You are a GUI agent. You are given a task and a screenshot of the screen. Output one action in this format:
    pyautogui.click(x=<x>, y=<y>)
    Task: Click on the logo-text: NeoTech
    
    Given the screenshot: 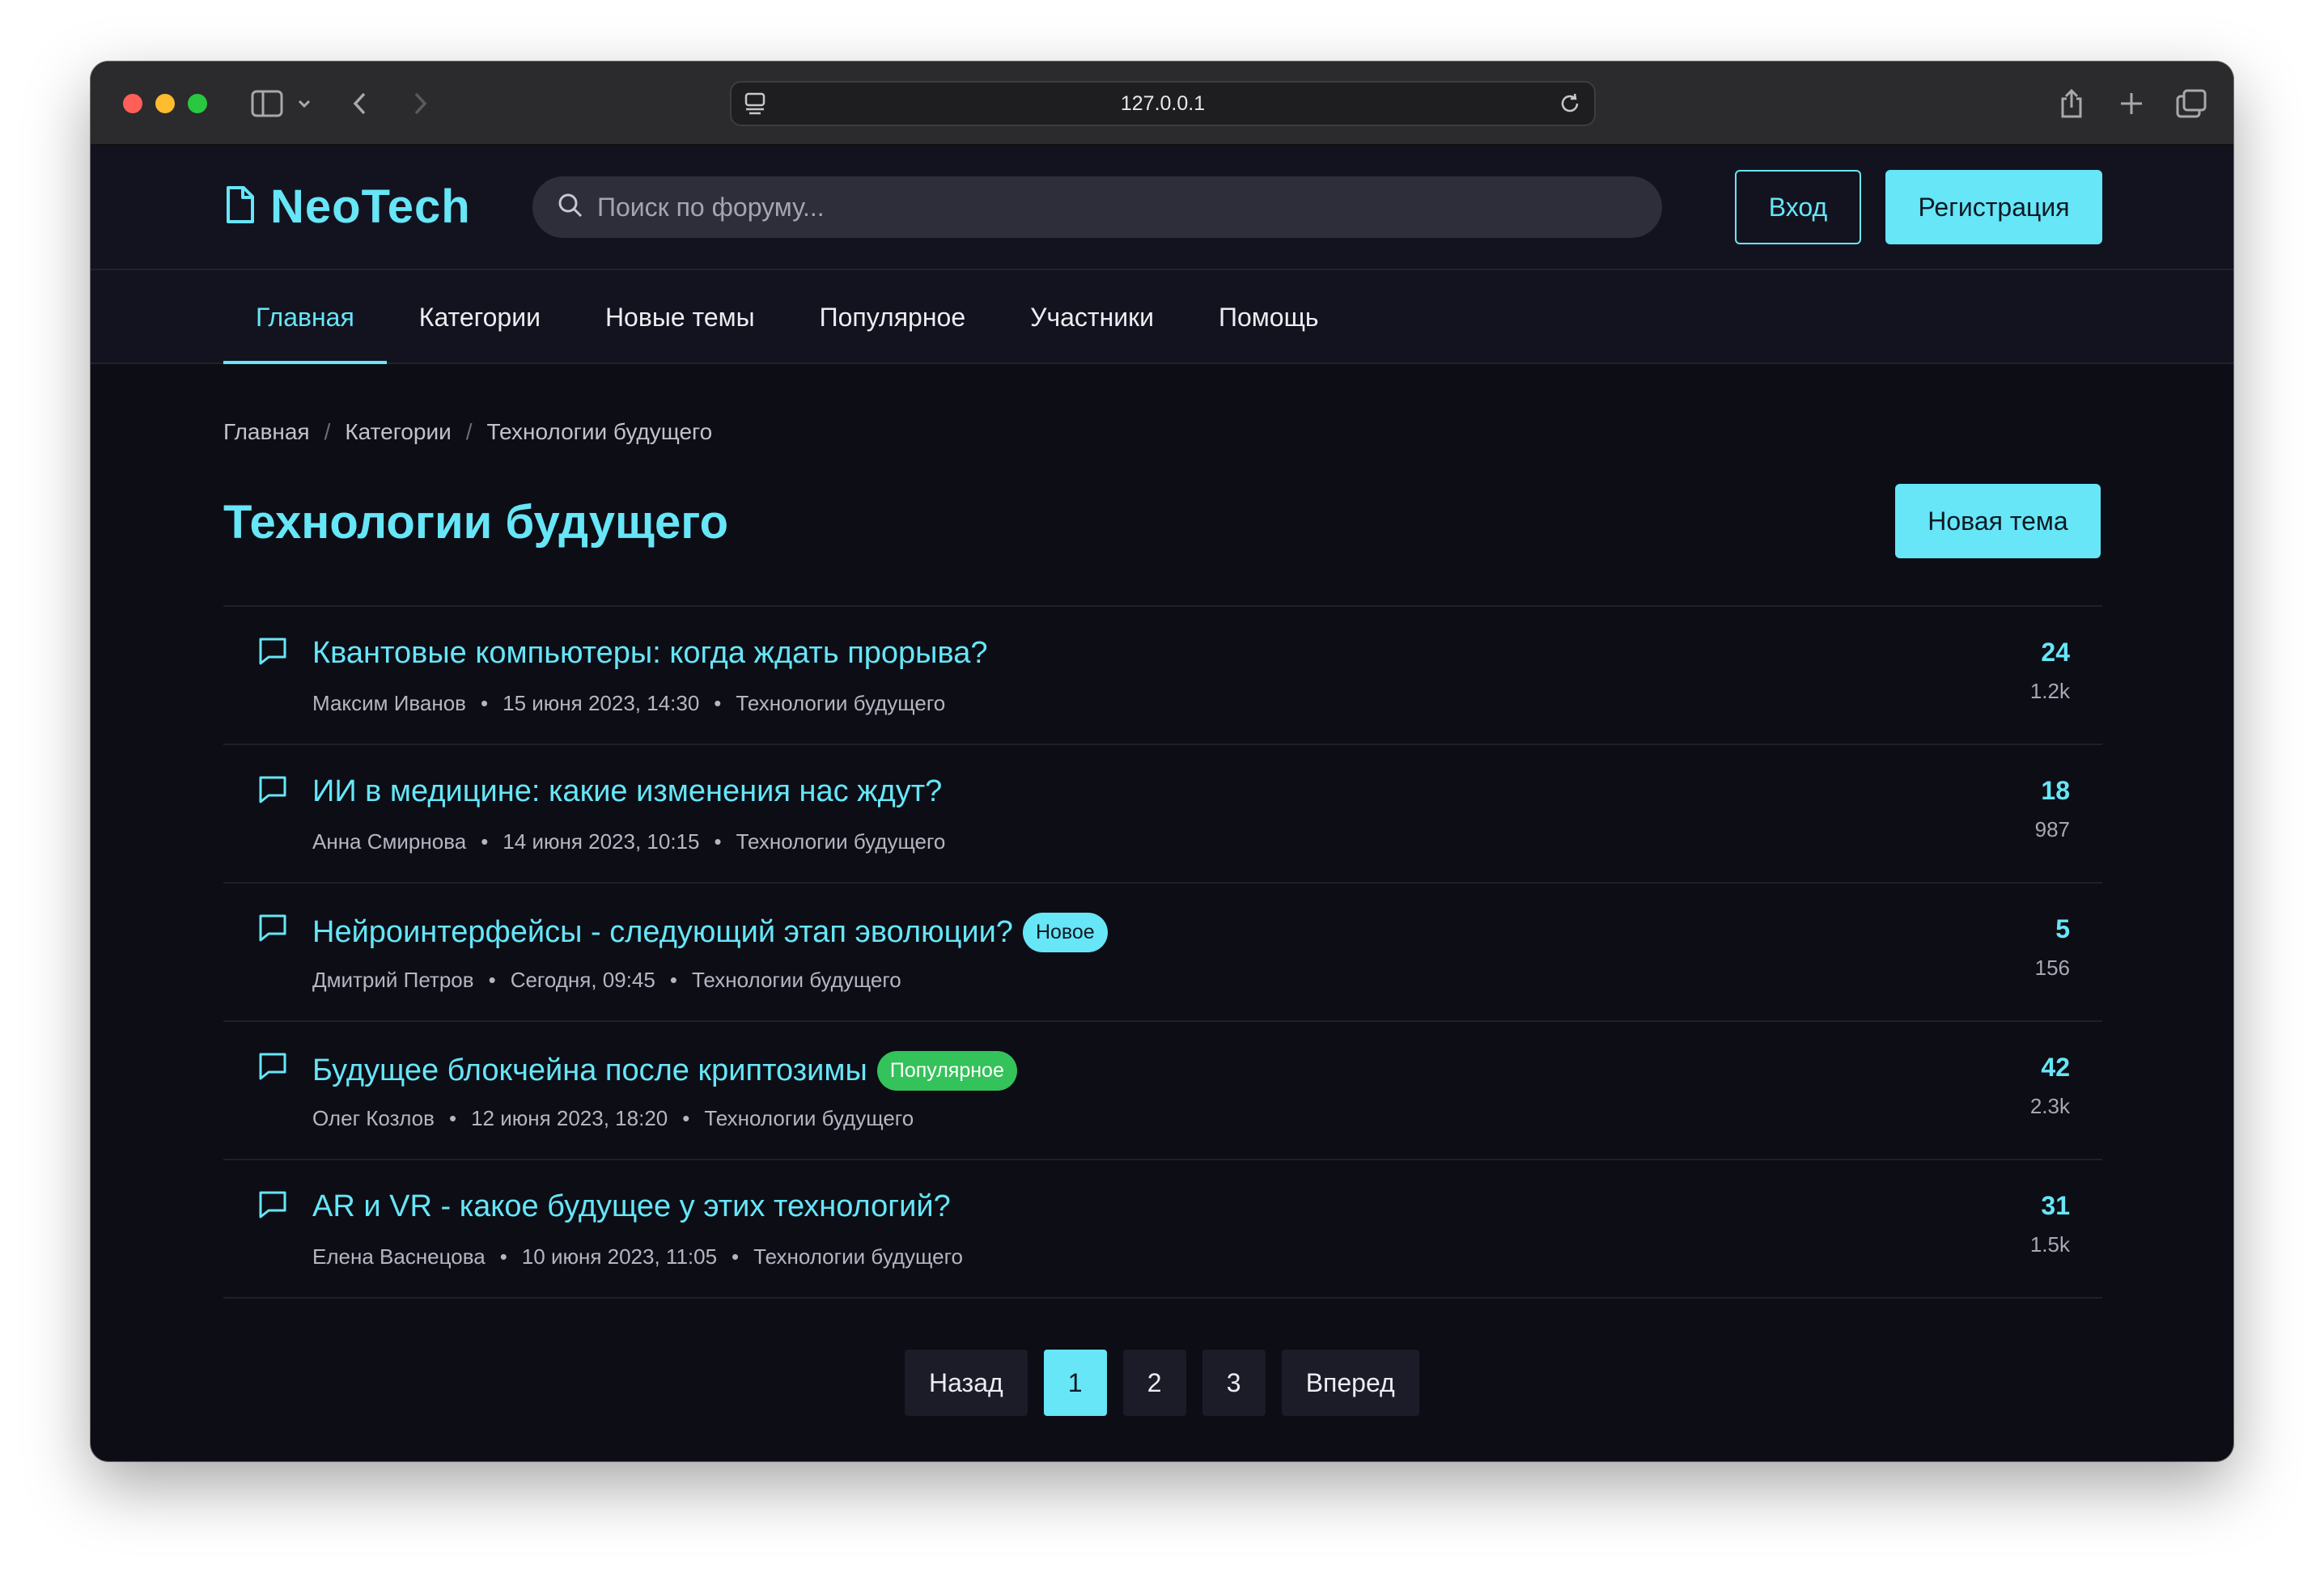 What is the action you would take?
    pyautogui.click(x=370, y=206)
    